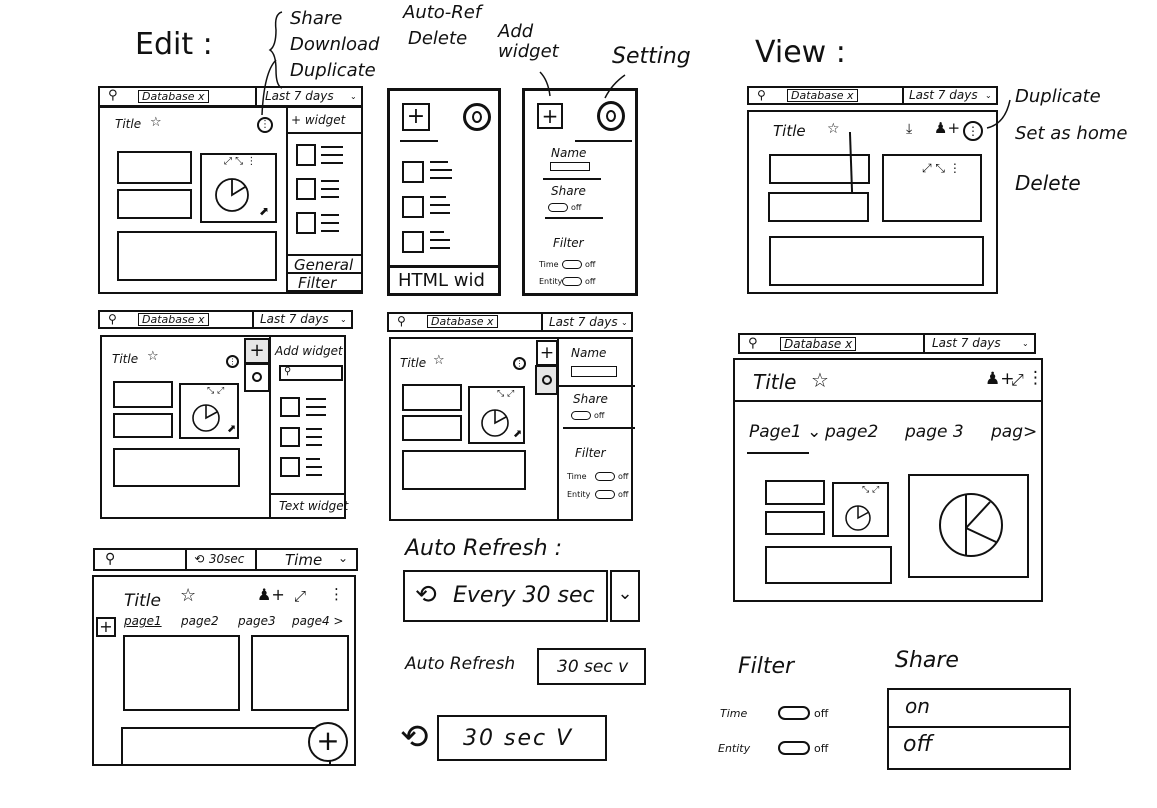  I want to click on tab-page3: page3, so click(257, 621).